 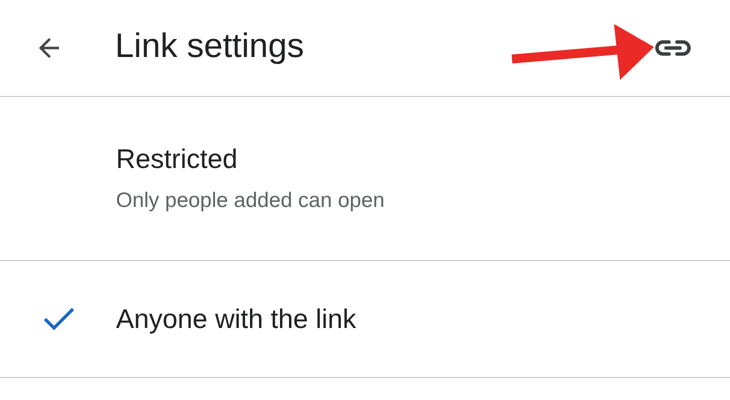 What do you see at coordinates (209, 46) in the screenshot?
I see `page-title: Link settings` at bounding box center [209, 46].